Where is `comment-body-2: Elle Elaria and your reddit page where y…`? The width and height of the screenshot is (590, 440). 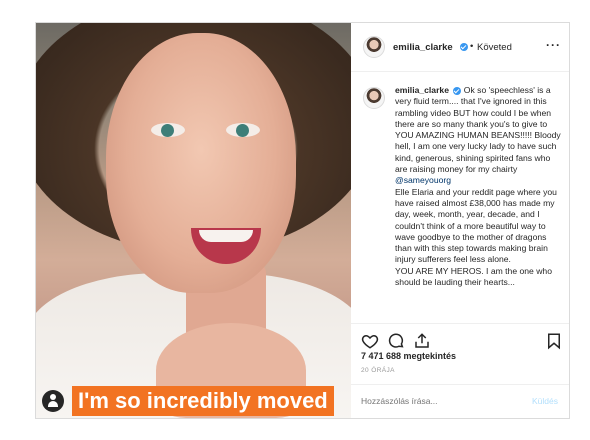
comment-body-2: Elle Elaria and your reddit page where y… is located at coordinates (476, 225).